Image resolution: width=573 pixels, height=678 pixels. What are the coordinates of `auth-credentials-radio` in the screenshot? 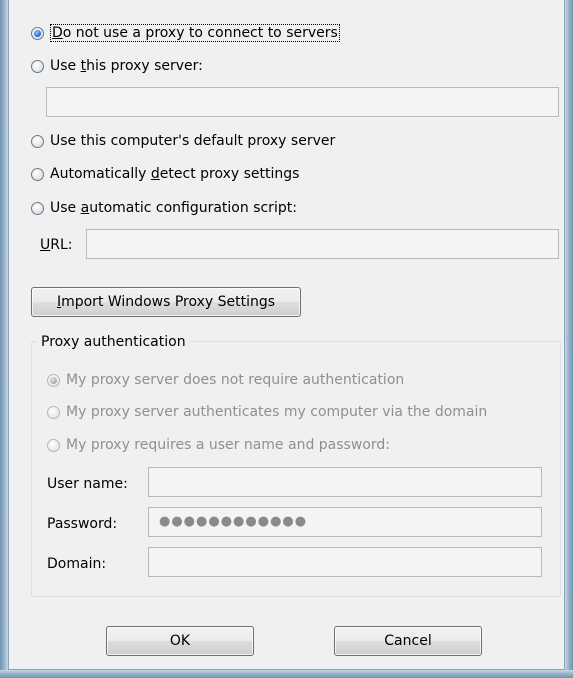 It's located at (53, 445).